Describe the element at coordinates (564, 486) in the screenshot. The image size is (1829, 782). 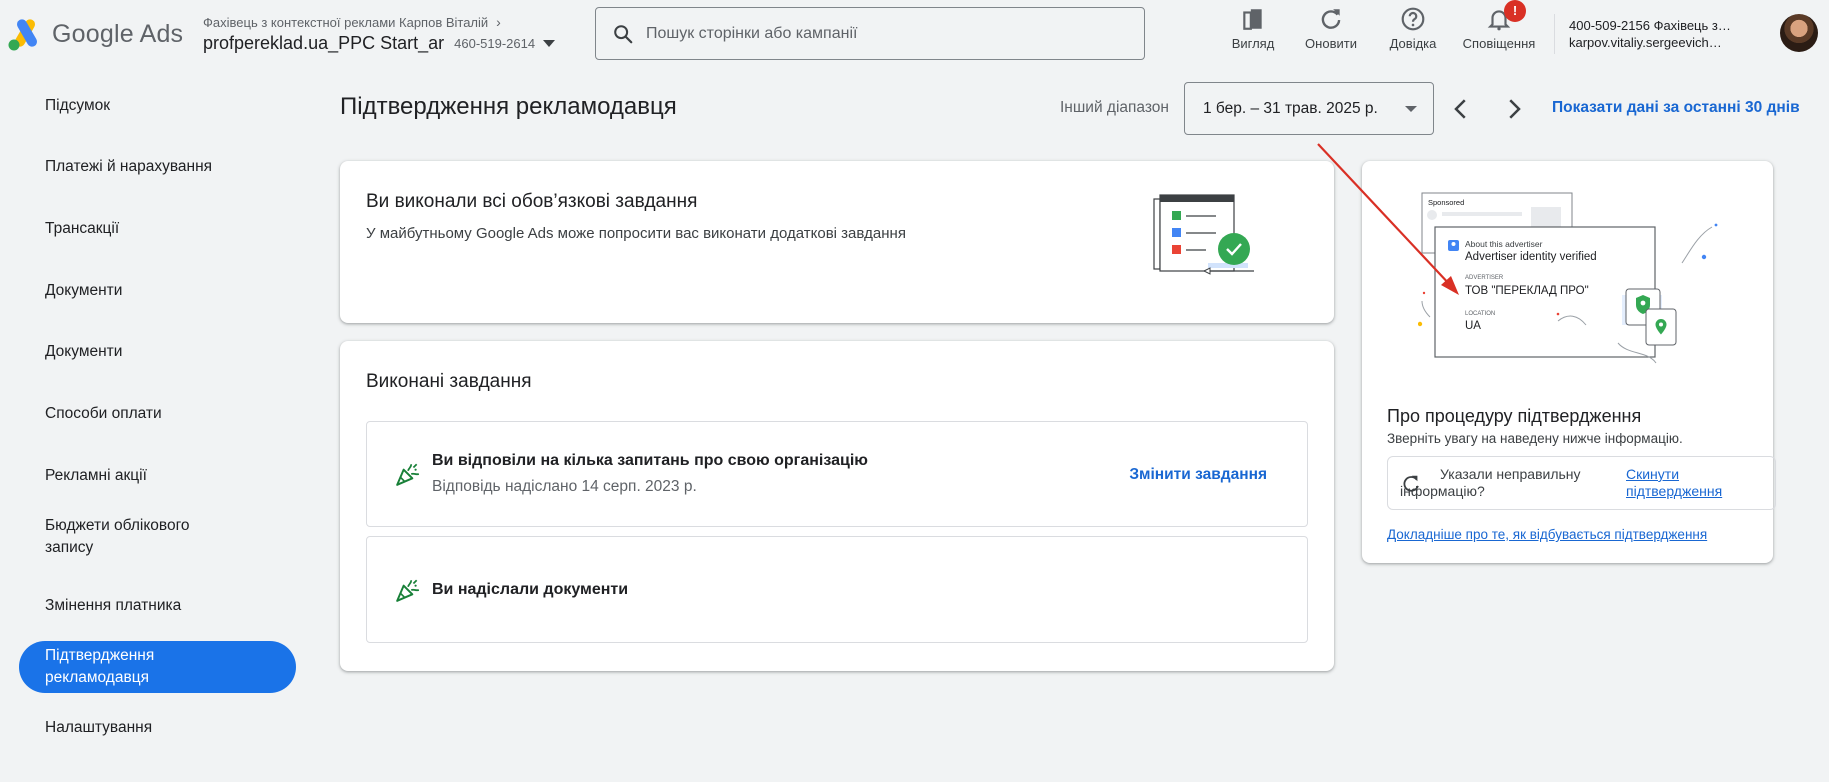
I see `task-subtitle: Відповідь надіслано 14 серп. 2023 р.` at that location.